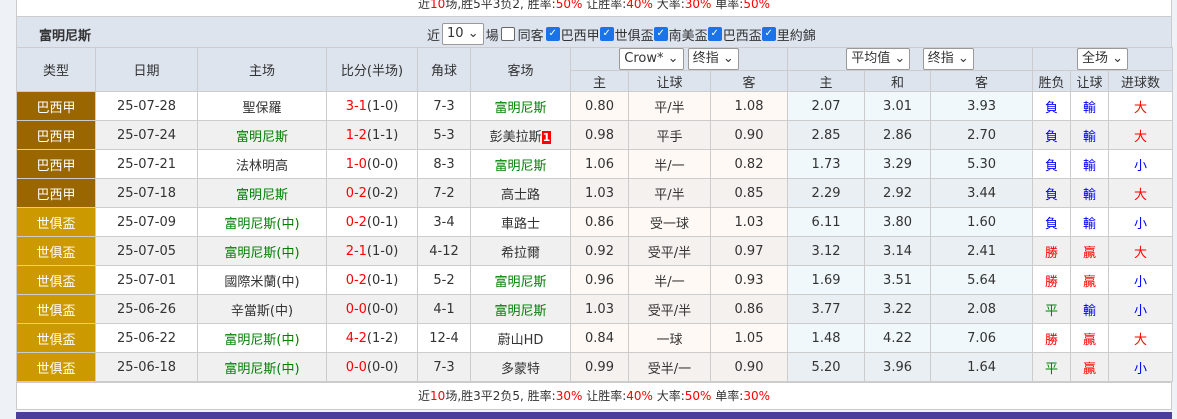 The width and height of the screenshot is (1177, 419). Describe the element at coordinates (898, 309) in the screenshot. I see `odds-cell: 3.22` at that location.